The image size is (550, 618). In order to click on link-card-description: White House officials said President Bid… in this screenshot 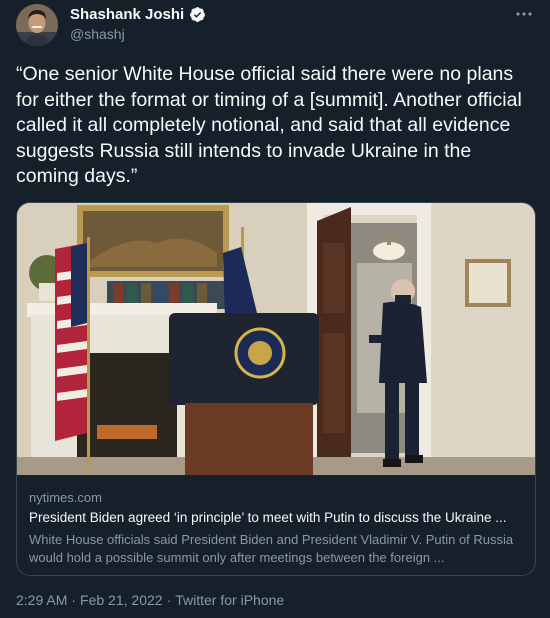, I will do `click(271, 548)`.